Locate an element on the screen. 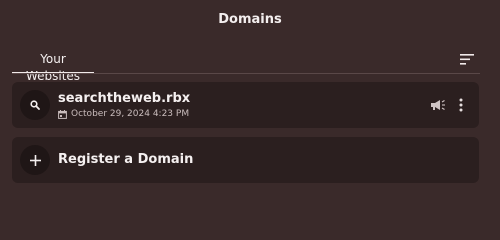 The height and width of the screenshot is (240, 500). register-icon-circle is located at coordinates (35, 160).